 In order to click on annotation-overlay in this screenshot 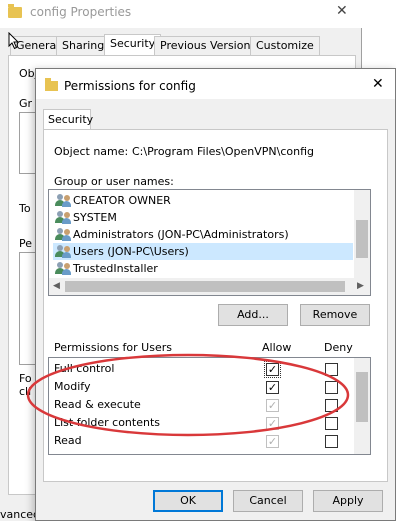, I will do `click(188, 395)`.